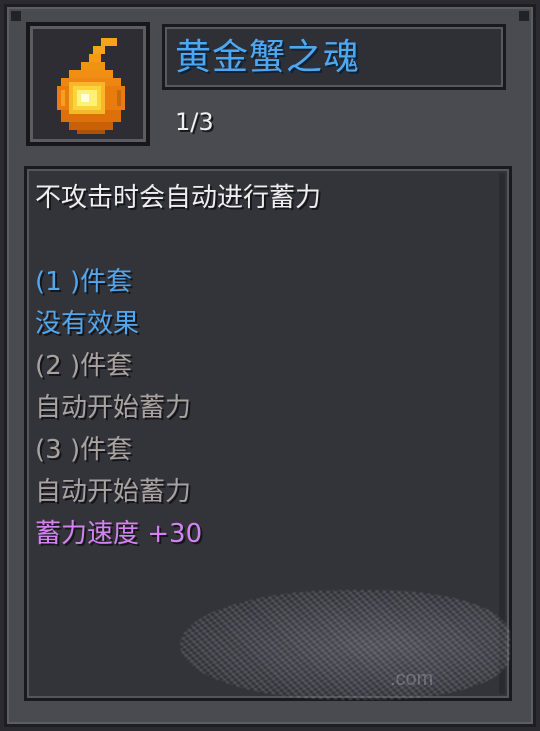  I want to click on set-bonus-2-header: (2 )件套, so click(84, 366).